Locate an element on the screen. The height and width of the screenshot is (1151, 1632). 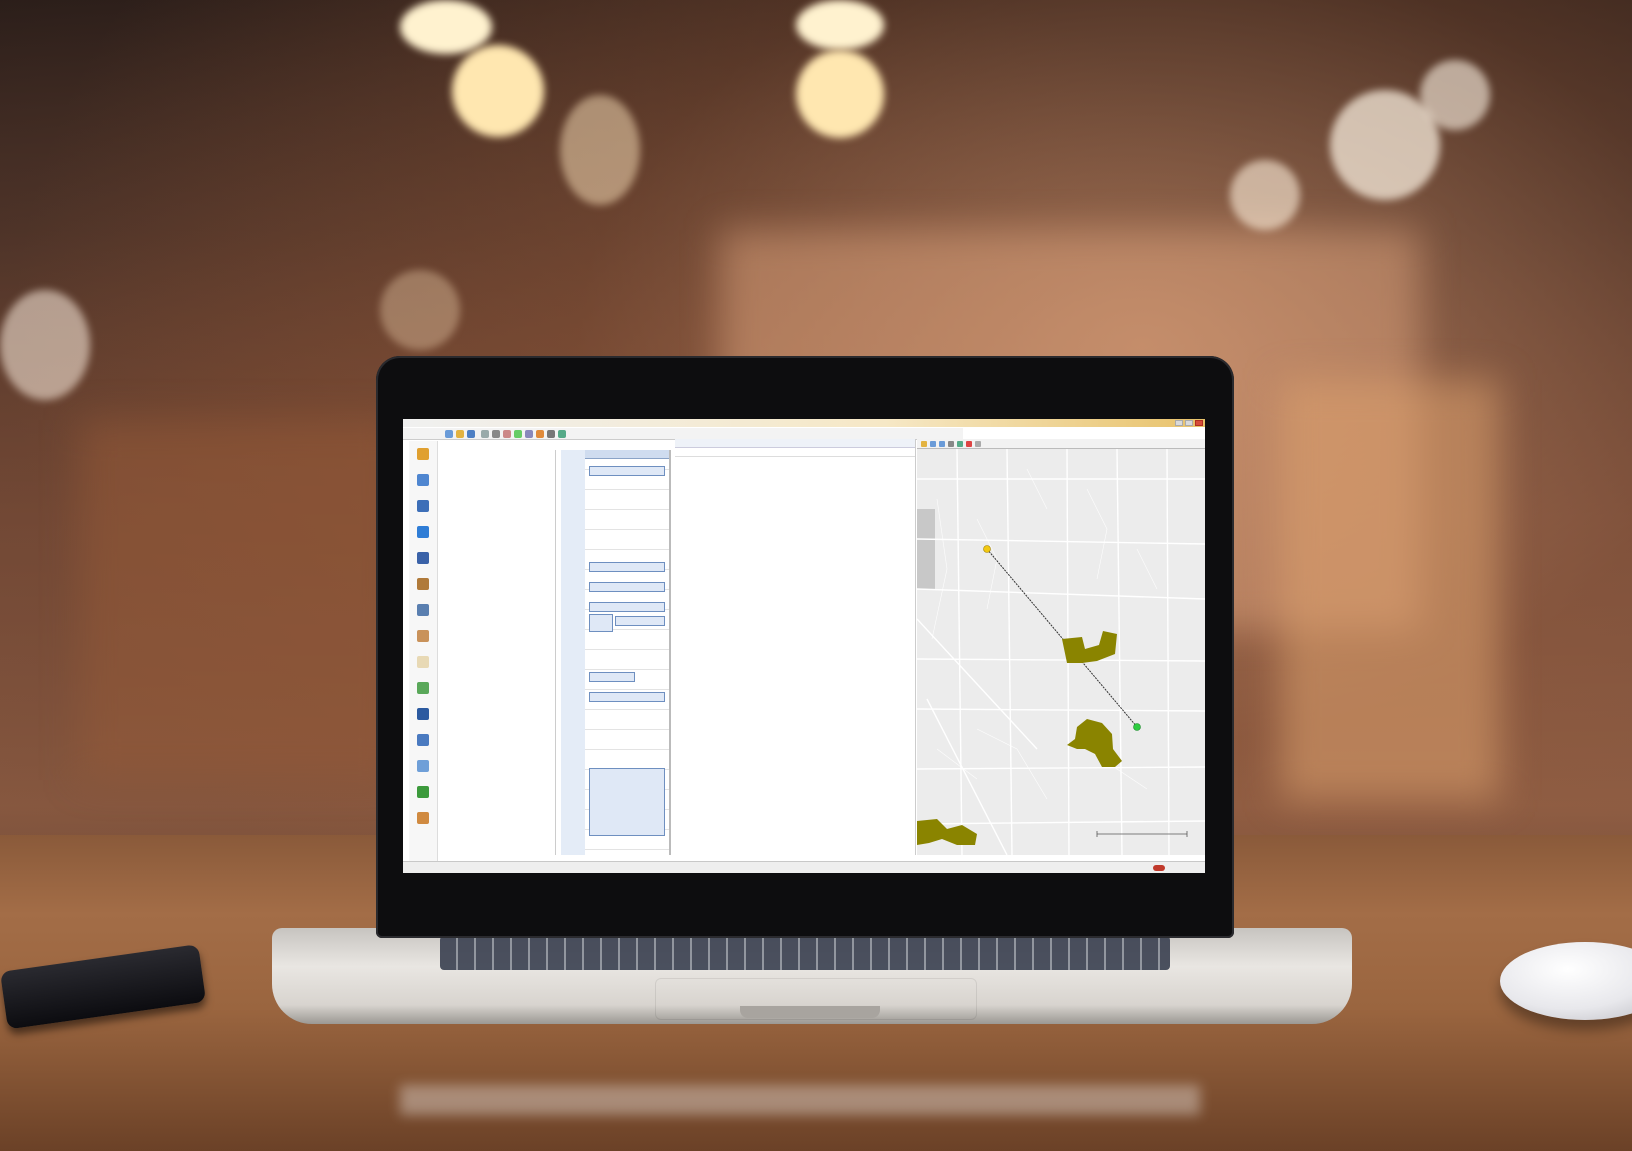
explorer-panel is located at coordinates (795, 647).